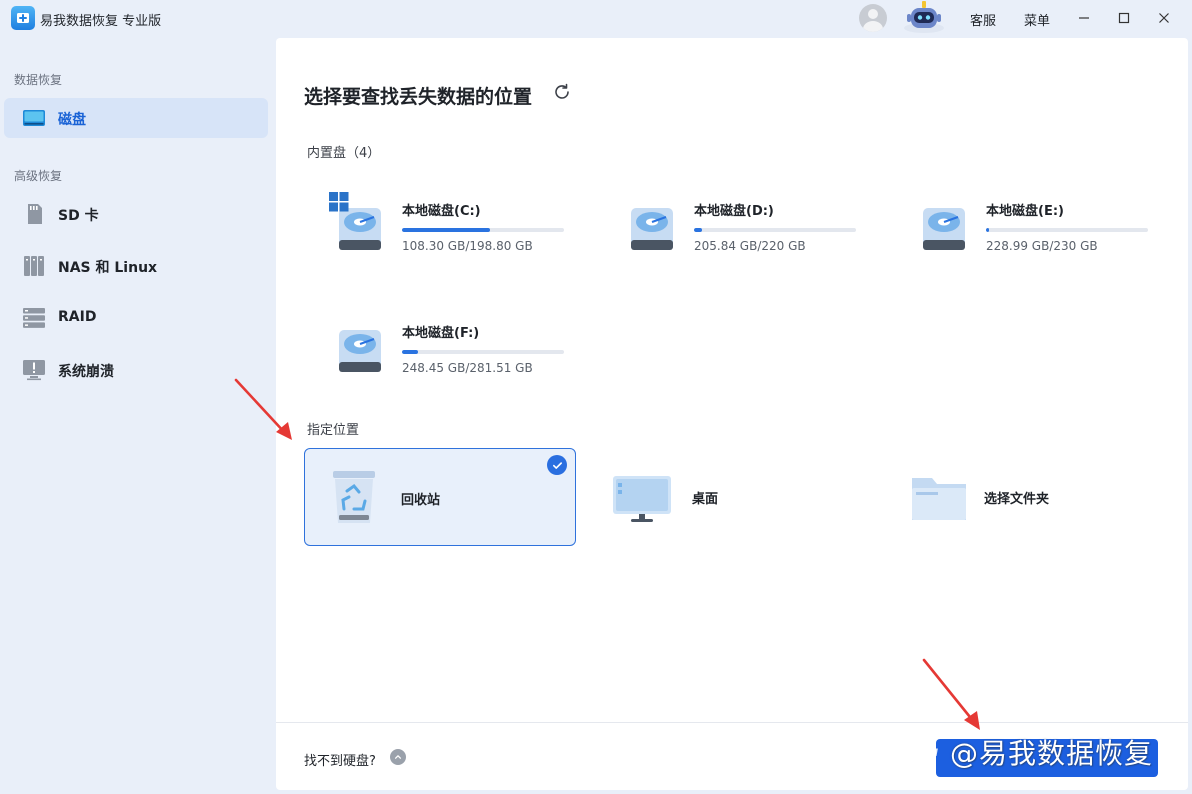 The width and height of the screenshot is (1192, 794). What do you see at coordinates (732, 756) in the screenshot?
I see `footer-bar: 找不到硬盘?` at bounding box center [732, 756].